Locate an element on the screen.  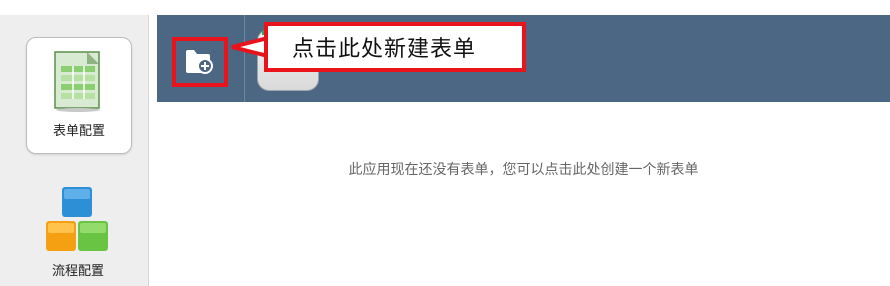
form-sheet-icon is located at coordinates (77, 81).